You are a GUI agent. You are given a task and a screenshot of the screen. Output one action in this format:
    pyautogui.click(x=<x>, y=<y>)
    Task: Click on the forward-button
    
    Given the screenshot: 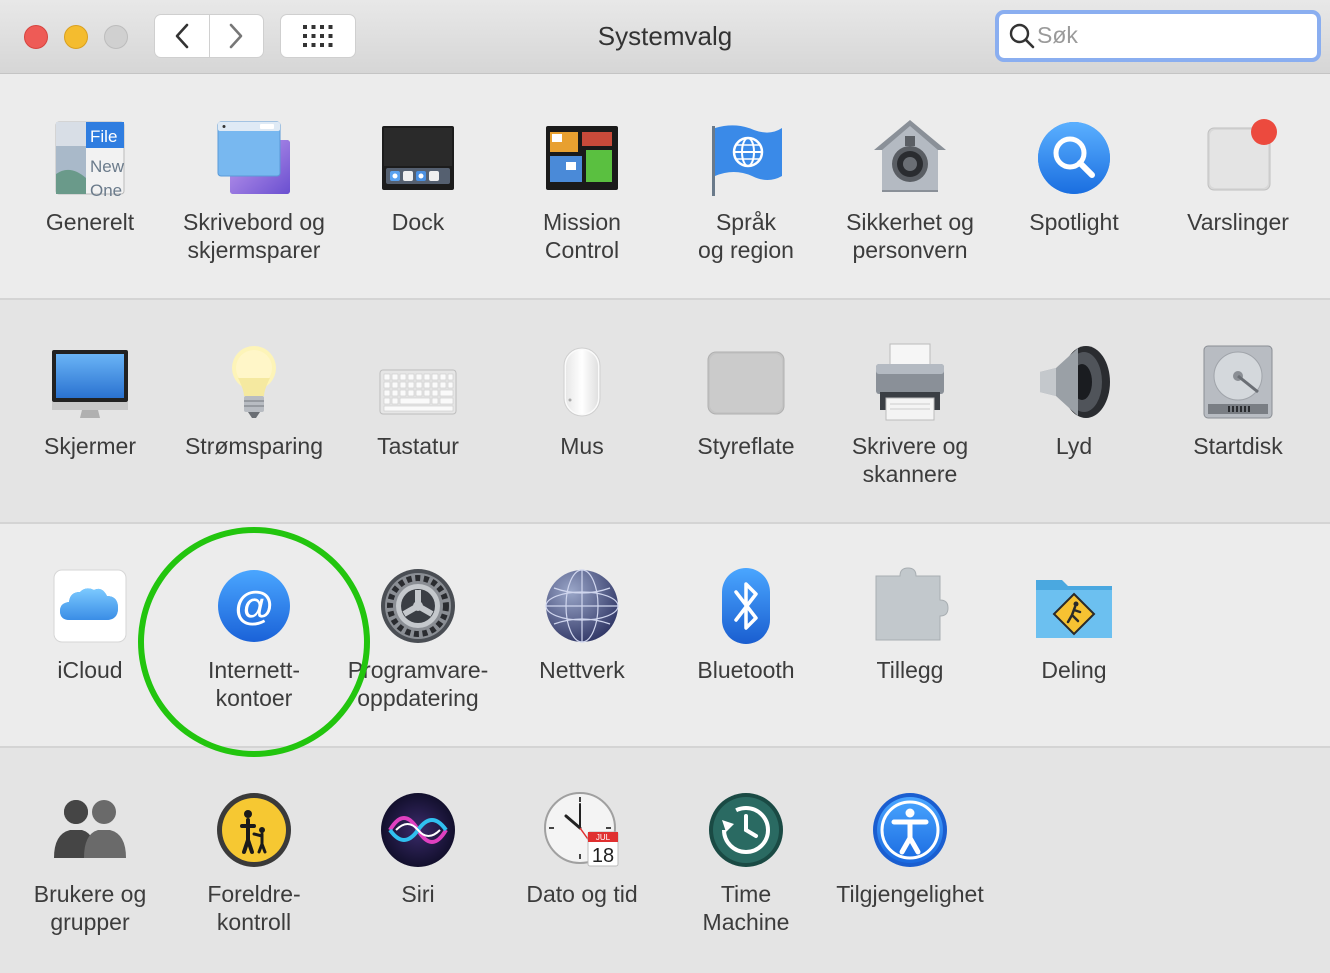 What is the action you would take?
    pyautogui.click(x=237, y=36)
    